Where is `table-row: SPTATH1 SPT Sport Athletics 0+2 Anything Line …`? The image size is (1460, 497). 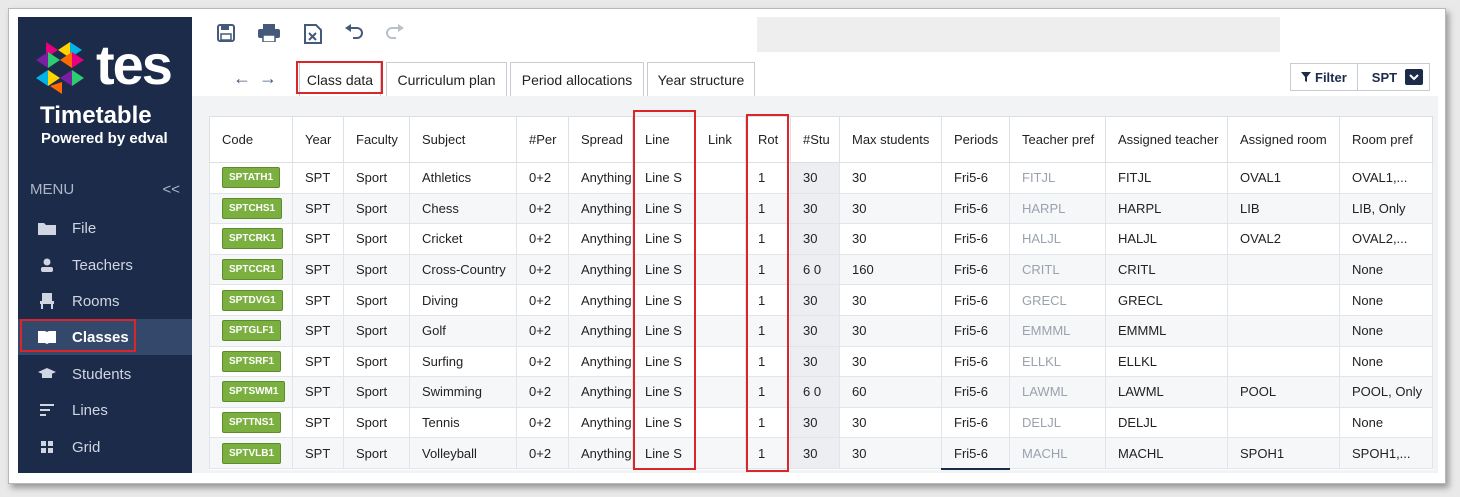 table-row: SPTATH1 SPT Sport Athletics 0+2 Anything Line … is located at coordinates (821, 178).